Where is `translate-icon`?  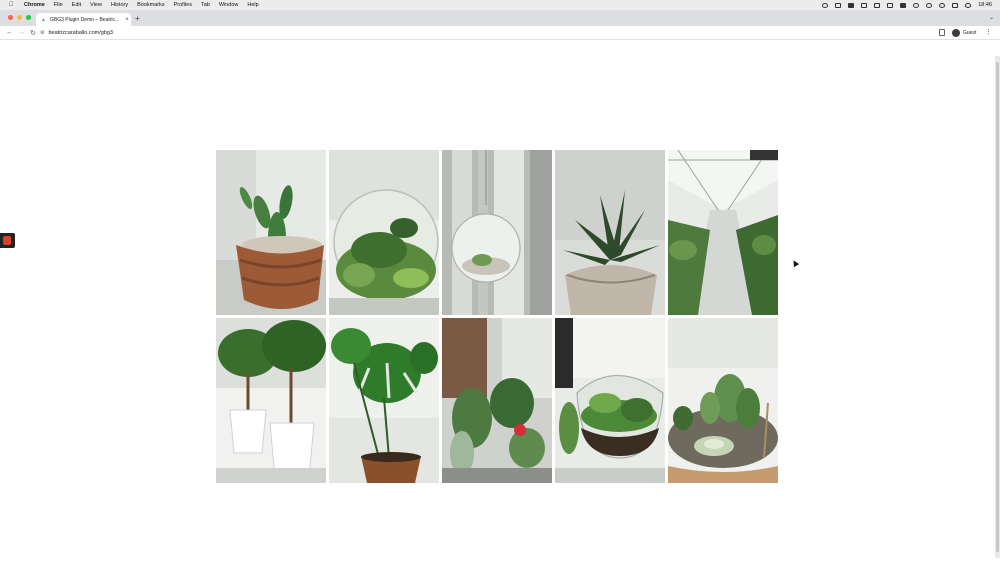 translate-icon is located at coordinates (942, 32).